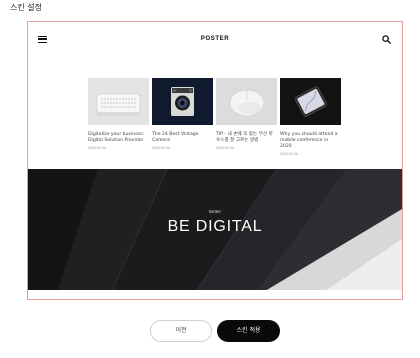 Image resolution: width=420 pixels, height=358 pixels. What do you see at coordinates (182, 101) in the screenshot?
I see `post-thumbnail-camera` at bounding box center [182, 101].